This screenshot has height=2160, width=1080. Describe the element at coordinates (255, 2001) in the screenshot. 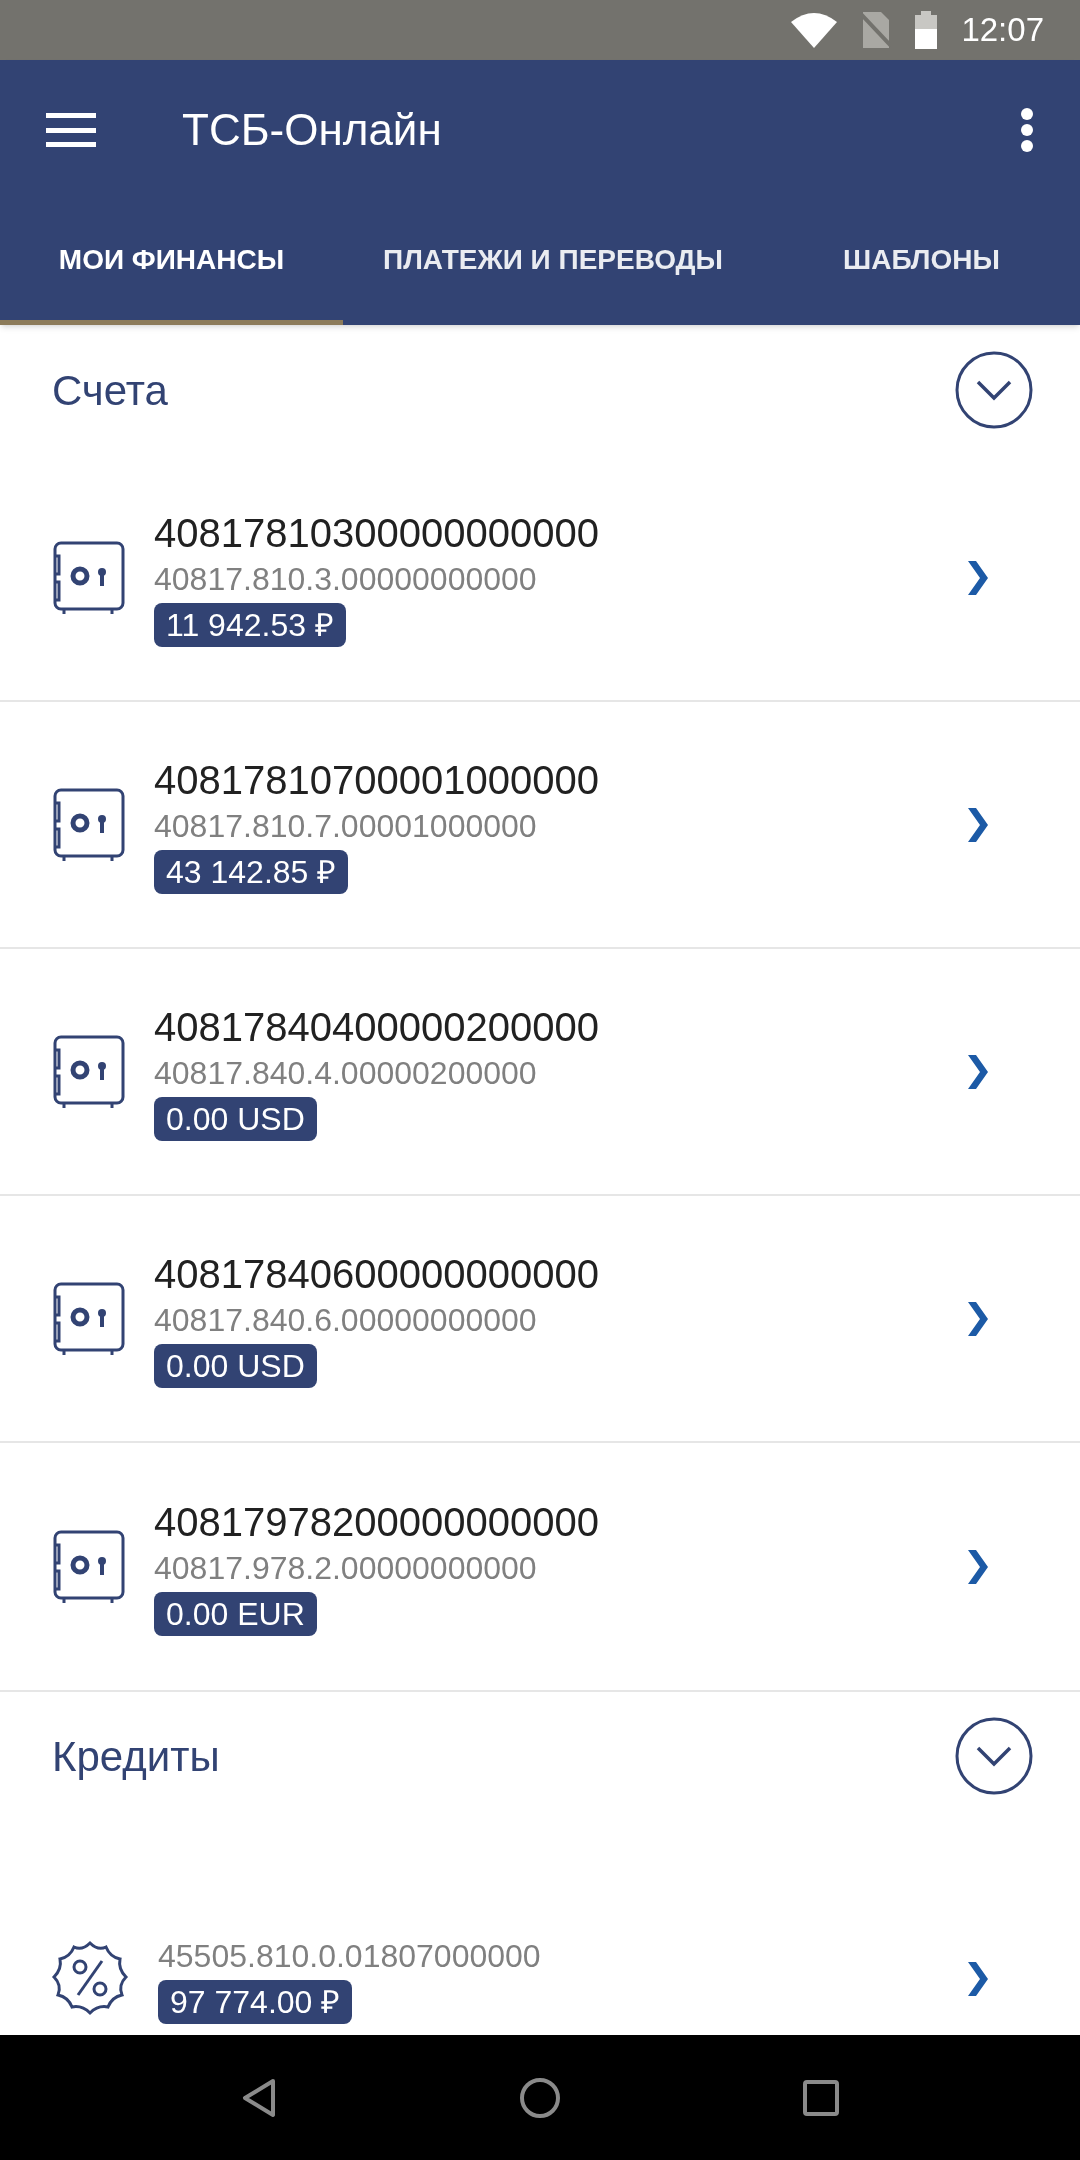

I see `balance-badge: 97 774.00 ₽` at that location.